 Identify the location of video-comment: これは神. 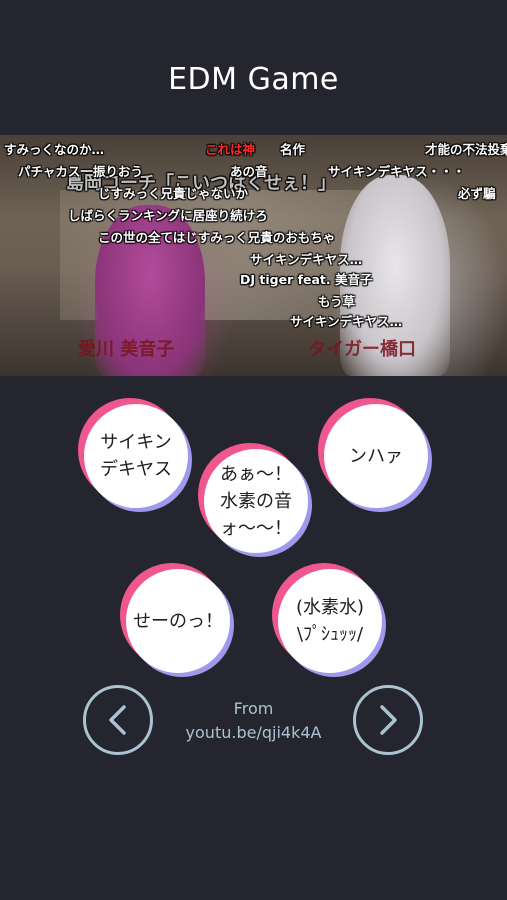
(230, 149).